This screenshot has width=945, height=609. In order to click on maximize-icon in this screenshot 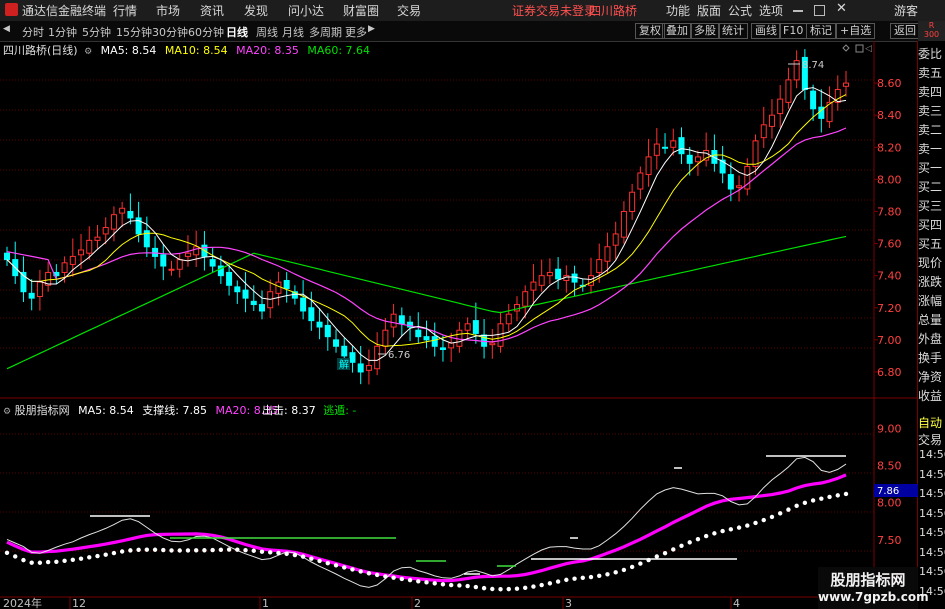, I will do `click(819, 10)`.